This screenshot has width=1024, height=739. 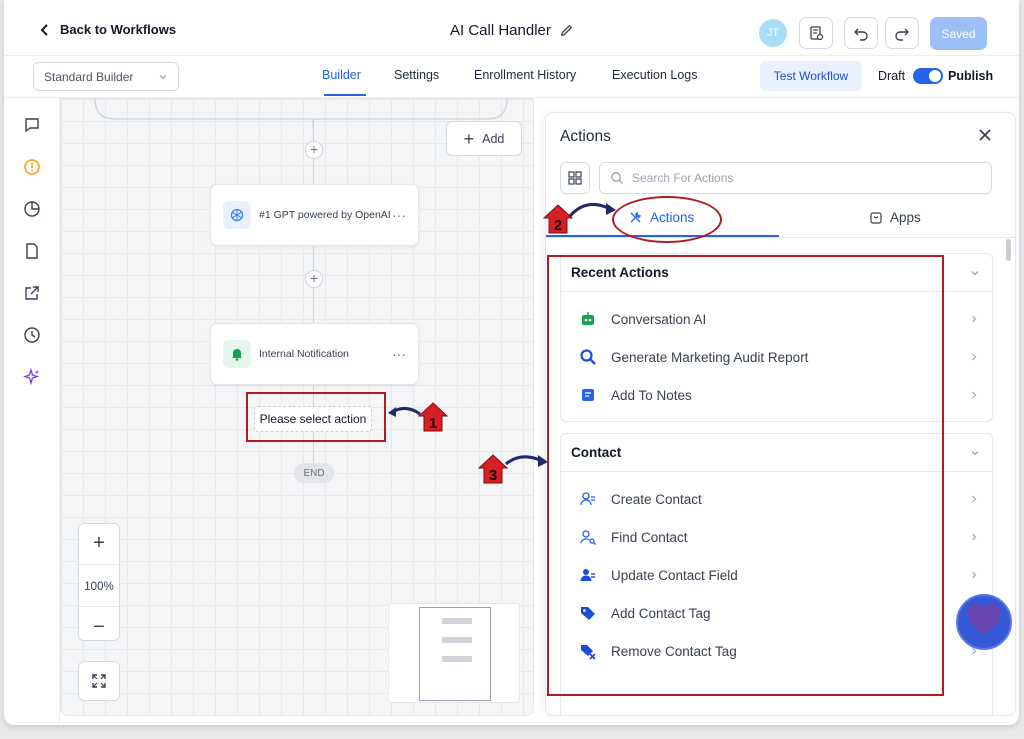 I want to click on zoom-in-button: +, so click(x=99, y=543).